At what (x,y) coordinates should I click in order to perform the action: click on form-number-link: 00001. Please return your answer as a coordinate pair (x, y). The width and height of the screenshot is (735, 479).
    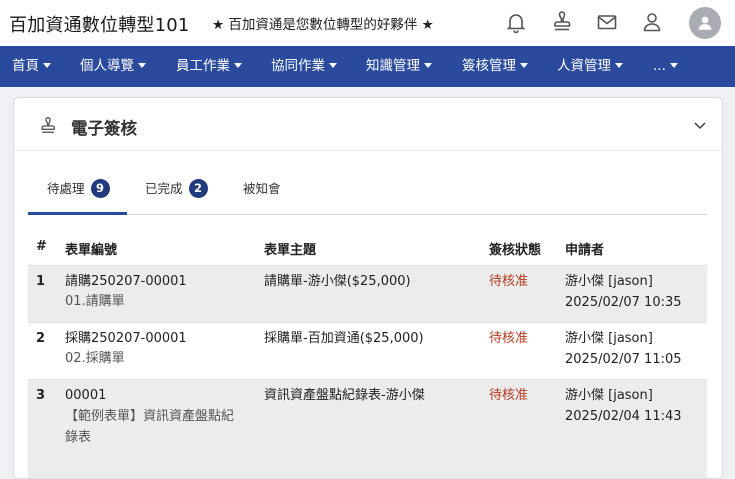
    Looking at the image, I should click on (85, 396).